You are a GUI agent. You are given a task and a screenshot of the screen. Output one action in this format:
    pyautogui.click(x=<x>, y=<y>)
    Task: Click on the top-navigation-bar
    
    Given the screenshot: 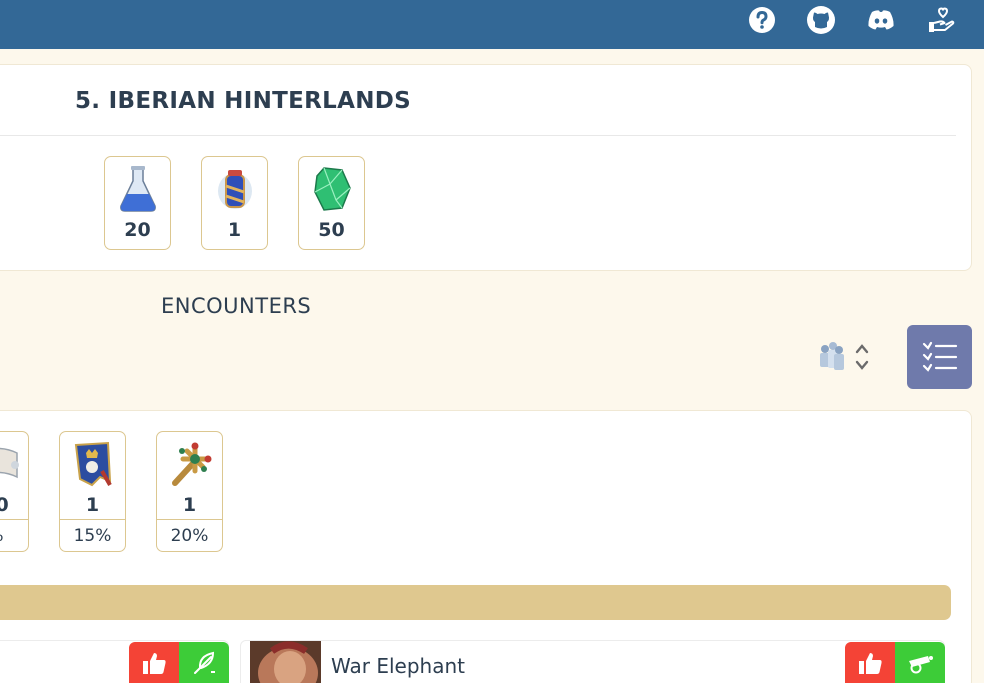 What is the action you would take?
    pyautogui.click(x=492, y=24)
    